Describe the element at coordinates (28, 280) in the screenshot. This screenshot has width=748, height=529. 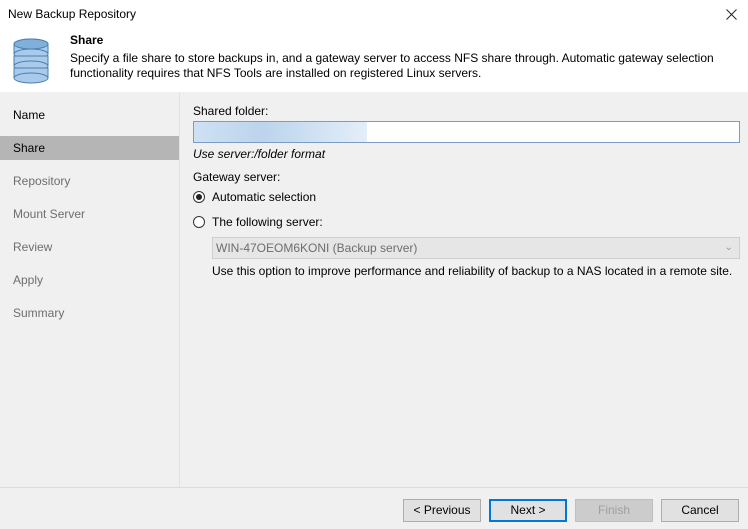
I see `step-apply: Apply` at that location.